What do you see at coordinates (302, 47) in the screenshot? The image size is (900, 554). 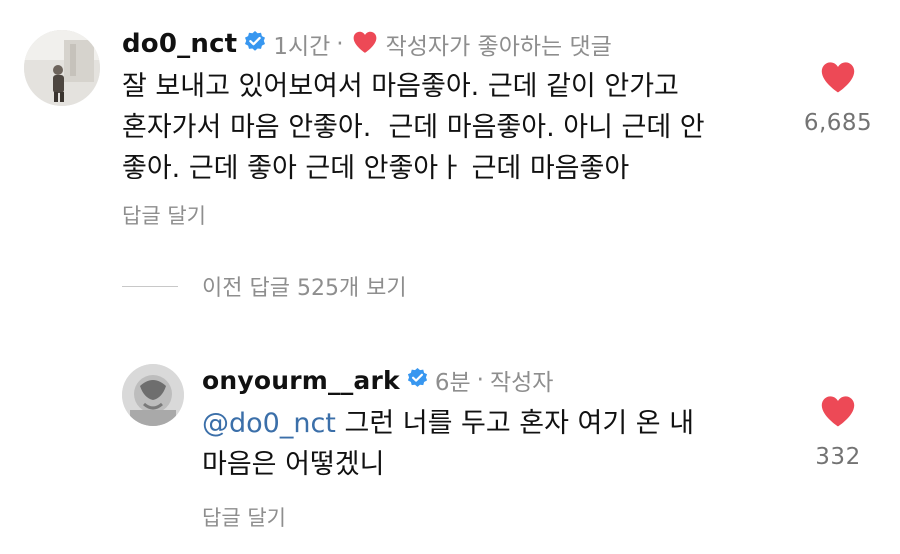 I see `comment-time: 1시간` at bounding box center [302, 47].